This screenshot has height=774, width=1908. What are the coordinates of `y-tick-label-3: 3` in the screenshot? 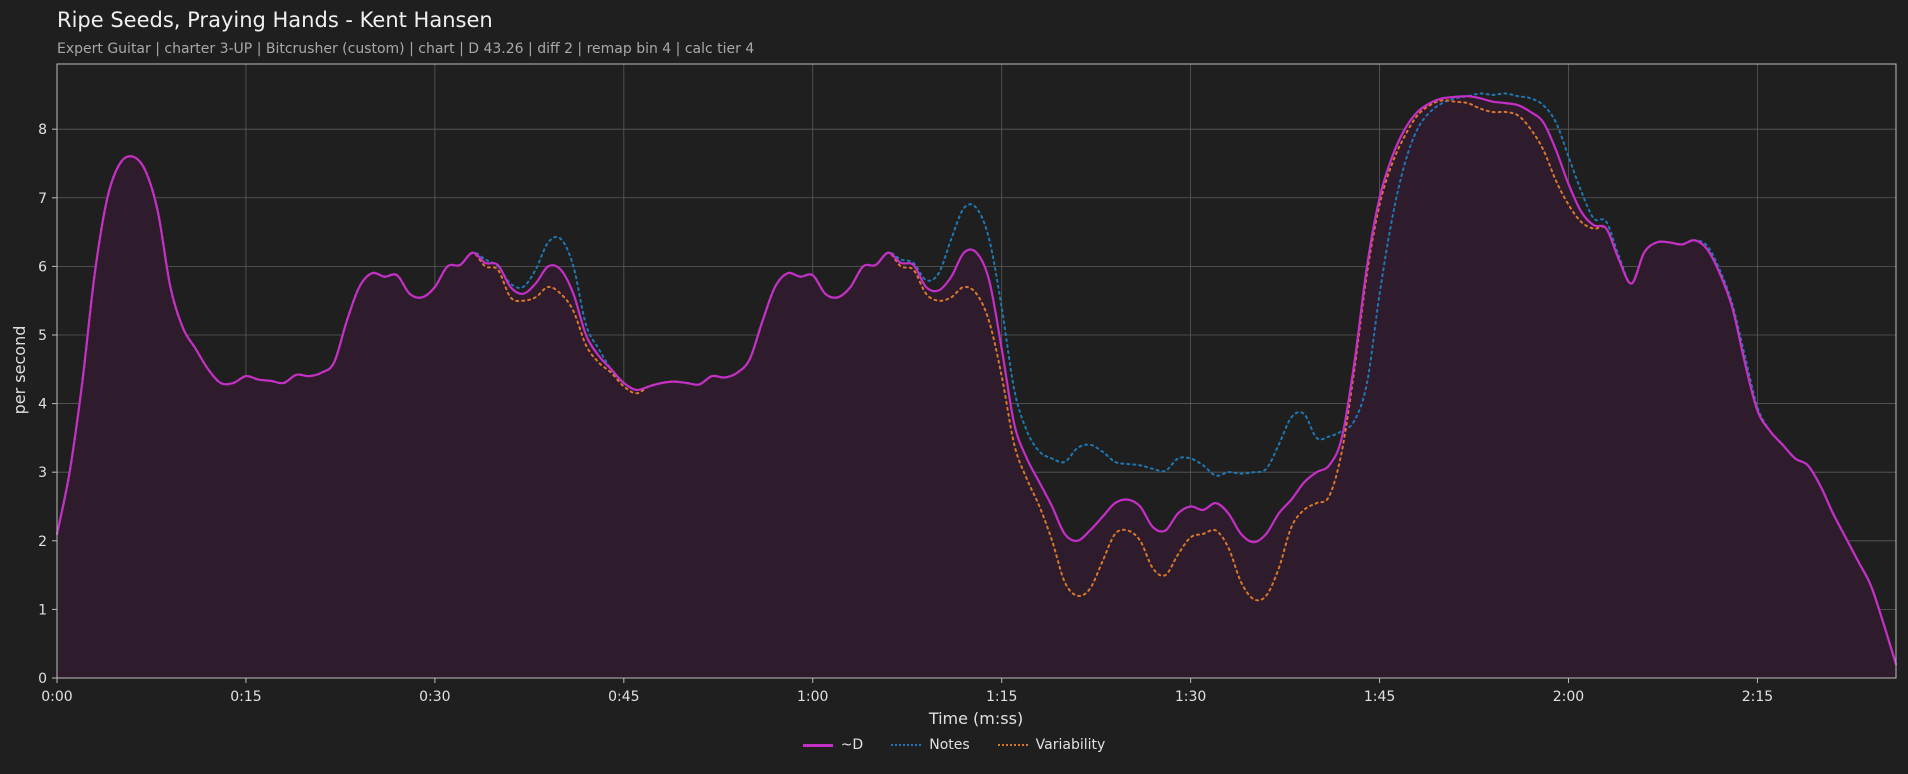 It's located at (42, 473).